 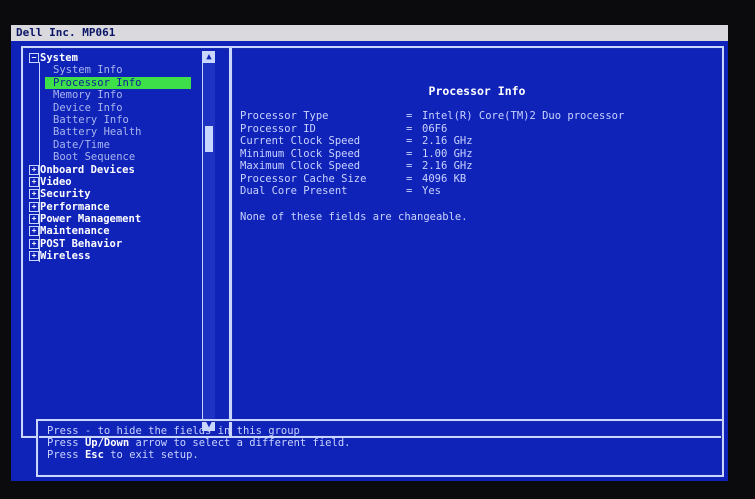 I want to click on tree-category-video: + Video, so click(x=119, y=182).